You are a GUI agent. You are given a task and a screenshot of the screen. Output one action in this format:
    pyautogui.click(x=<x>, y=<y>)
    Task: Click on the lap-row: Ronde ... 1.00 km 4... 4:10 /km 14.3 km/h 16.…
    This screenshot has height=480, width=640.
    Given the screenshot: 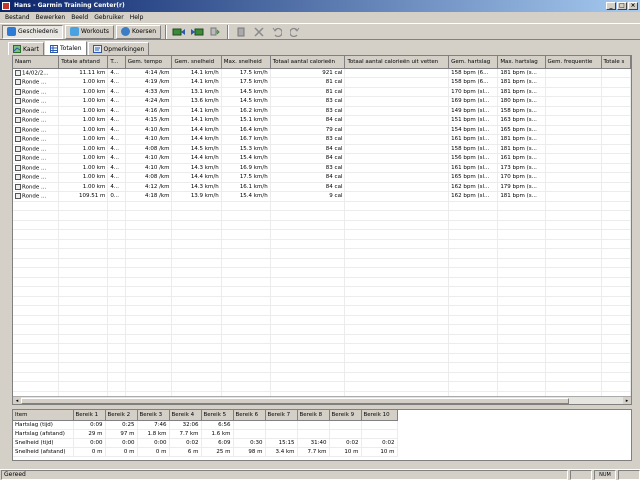 What is the action you would take?
    pyautogui.click(x=322, y=168)
    